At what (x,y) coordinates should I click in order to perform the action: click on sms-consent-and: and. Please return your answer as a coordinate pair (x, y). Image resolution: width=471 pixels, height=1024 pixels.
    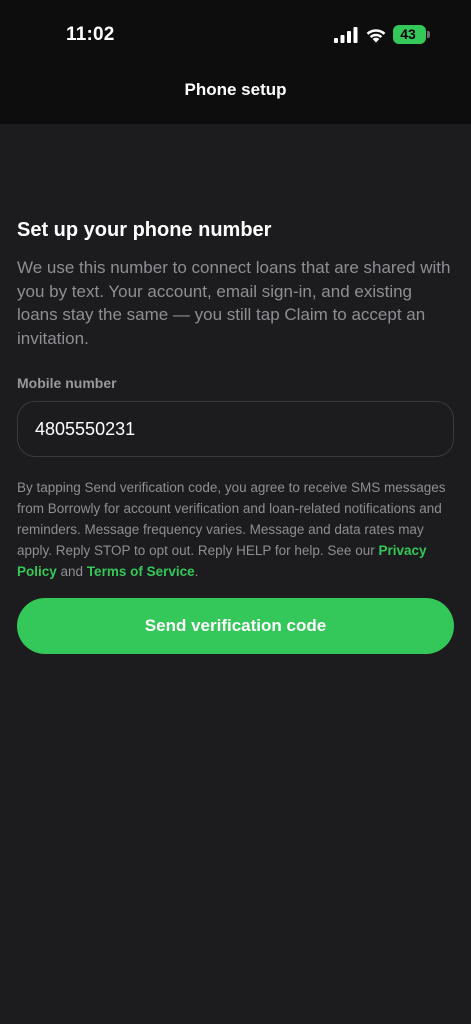
    Looking at the image, I should click on (71, 571).